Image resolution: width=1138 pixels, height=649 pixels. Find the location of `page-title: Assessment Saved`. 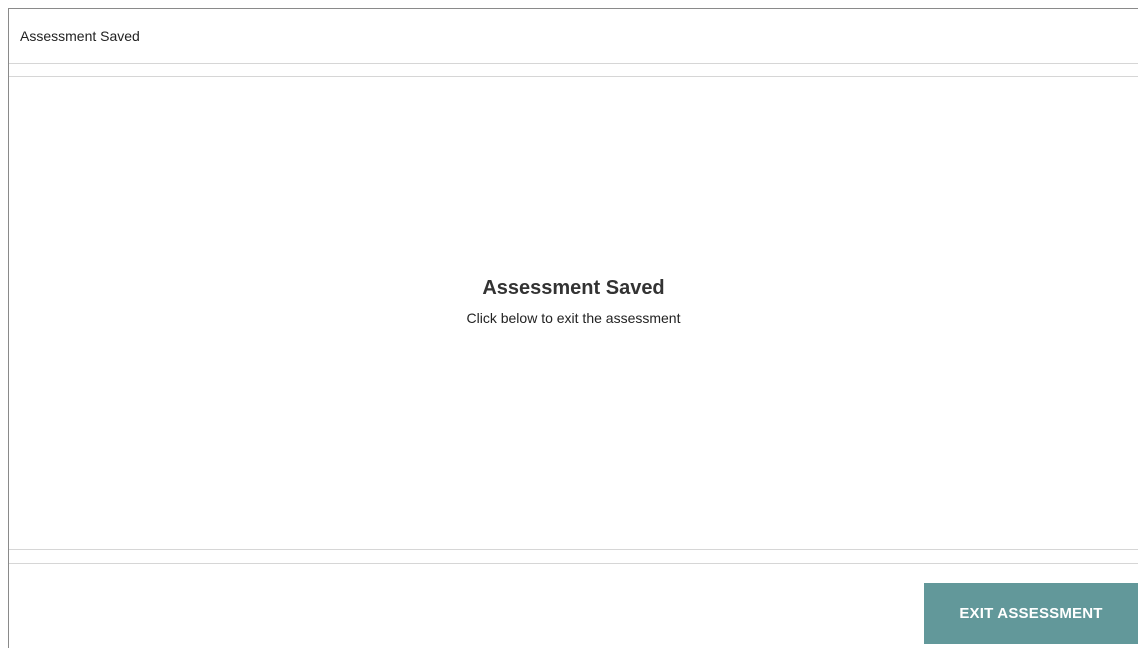

page-title: Assessment Saved is located at coordinates (573, 287).